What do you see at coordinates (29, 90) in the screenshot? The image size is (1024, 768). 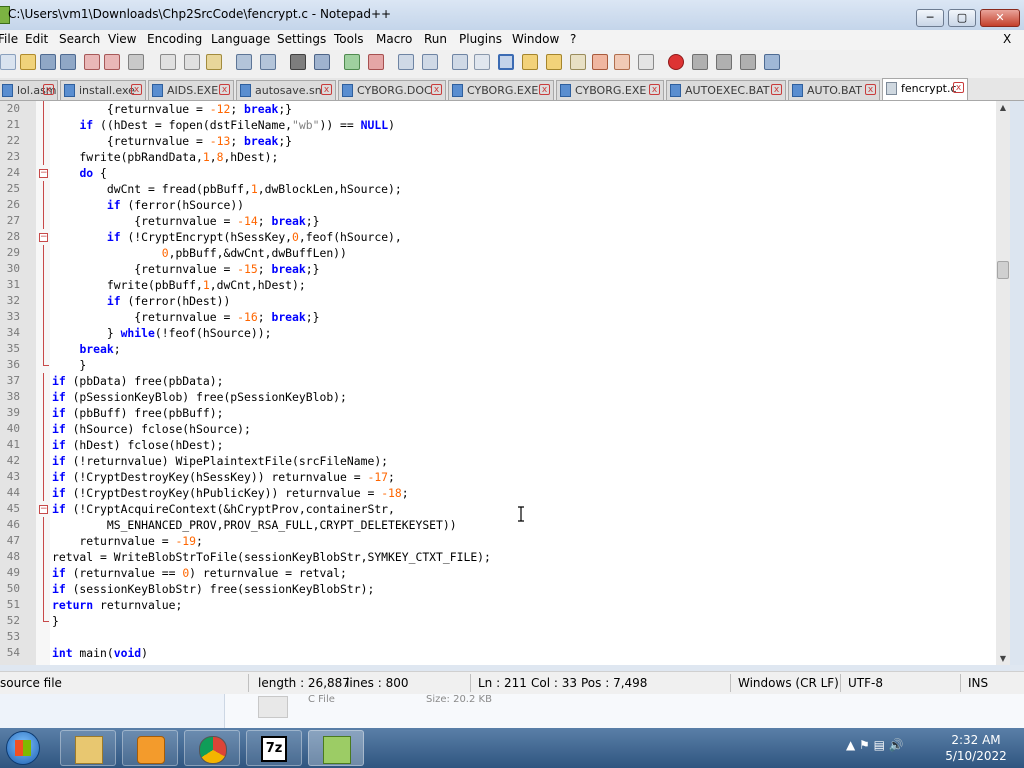 I see `tab-lol-asm: lol.asm x` at bounding box center [29, 90].